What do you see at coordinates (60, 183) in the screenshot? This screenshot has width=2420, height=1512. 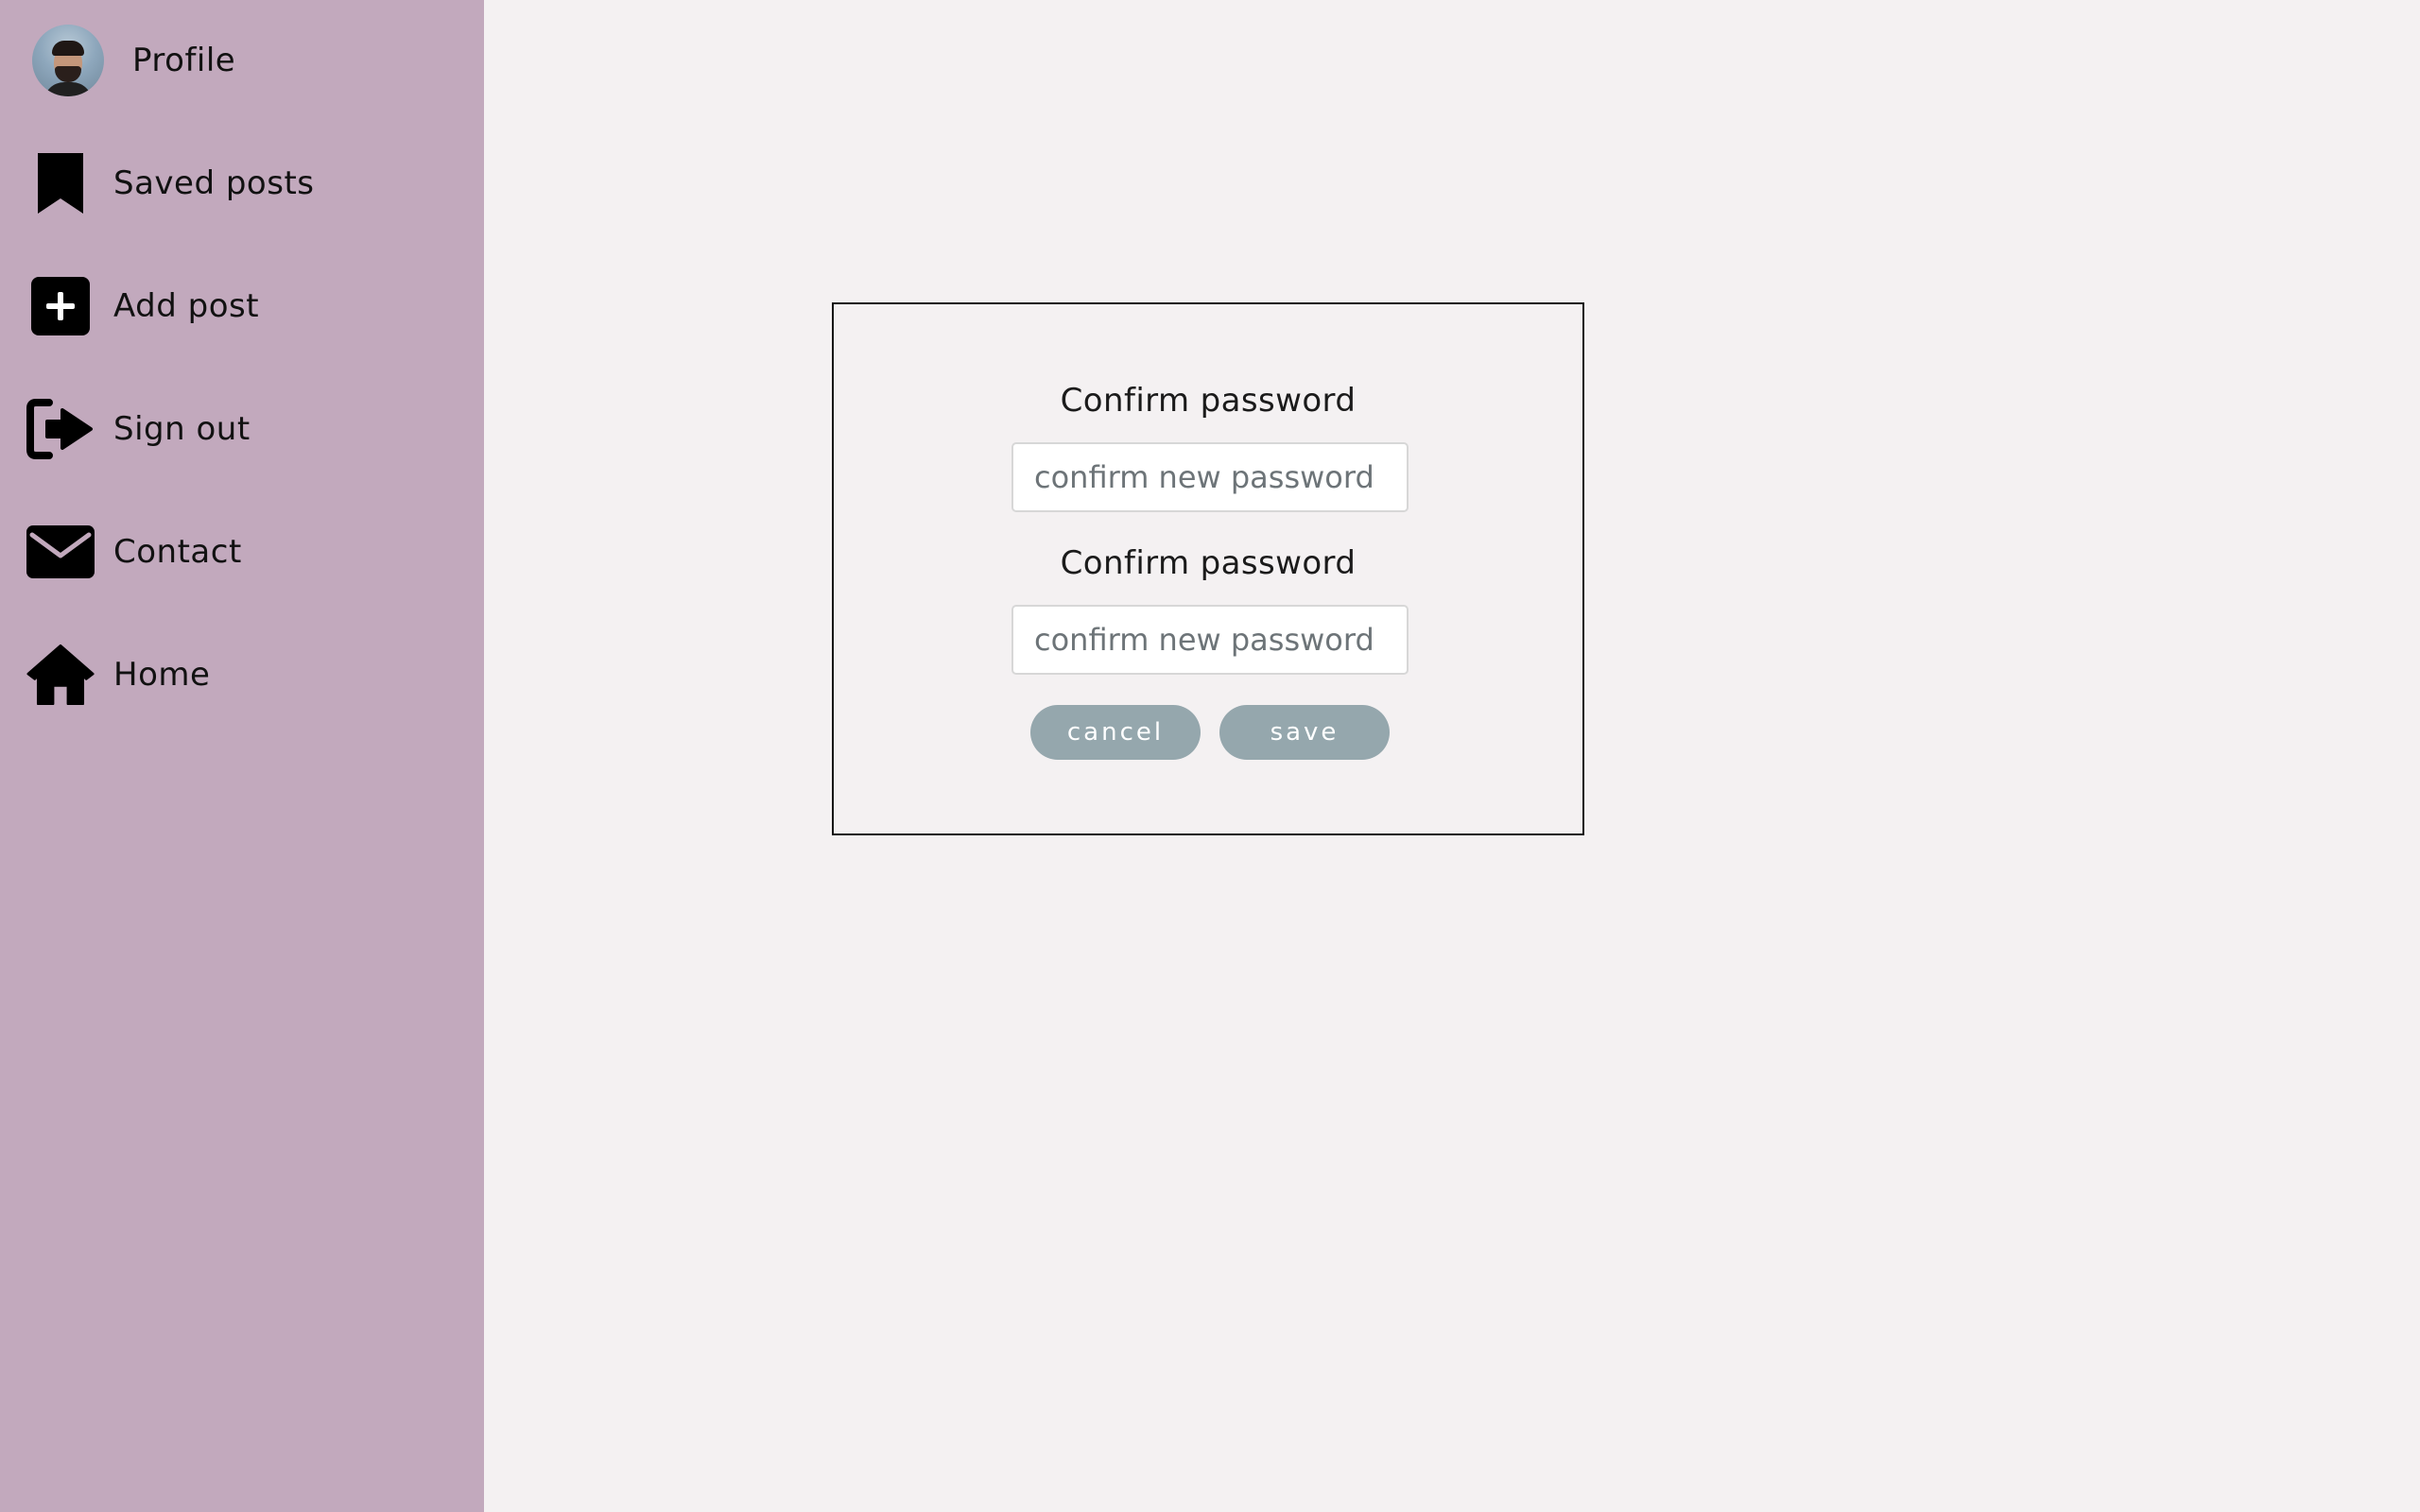 I see `bookmark-icon` at bounding box center [60, 183].